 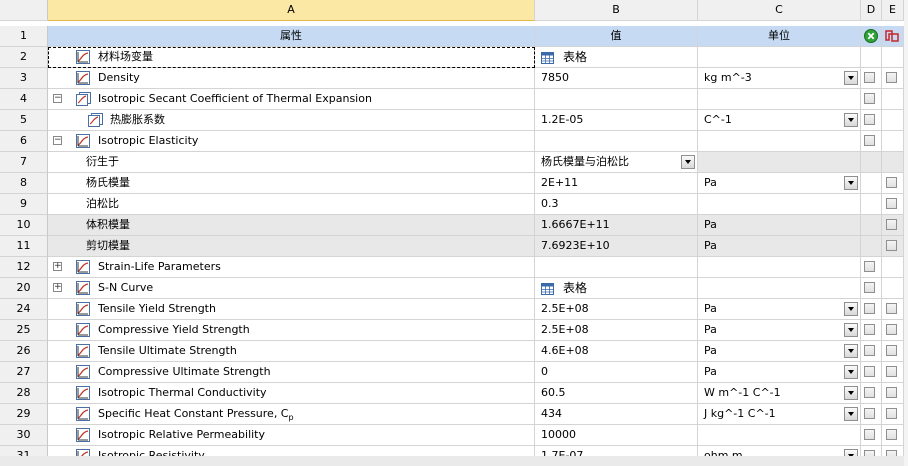 I want to click on unit-value: J kg^-1 C^-1, so click(x=740, y=414).